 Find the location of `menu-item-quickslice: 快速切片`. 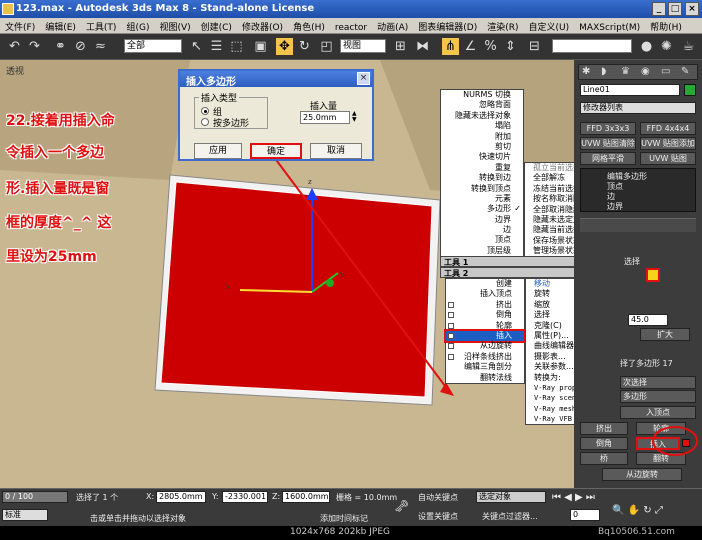

menu-item-quickslice: 快速切片 is located at coordinates (482, 157).